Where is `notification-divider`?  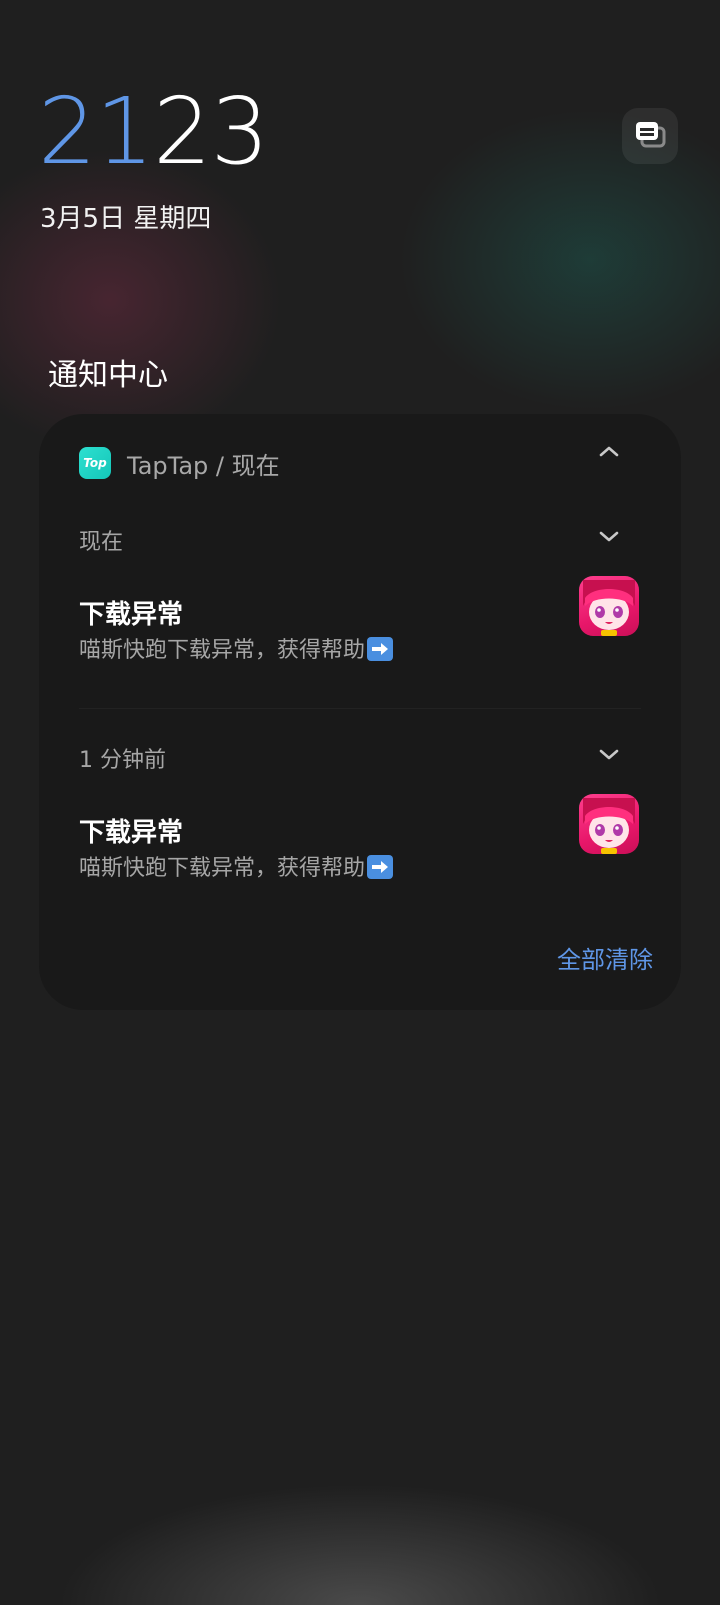 notification-divider is located at coordinates (360, 708).